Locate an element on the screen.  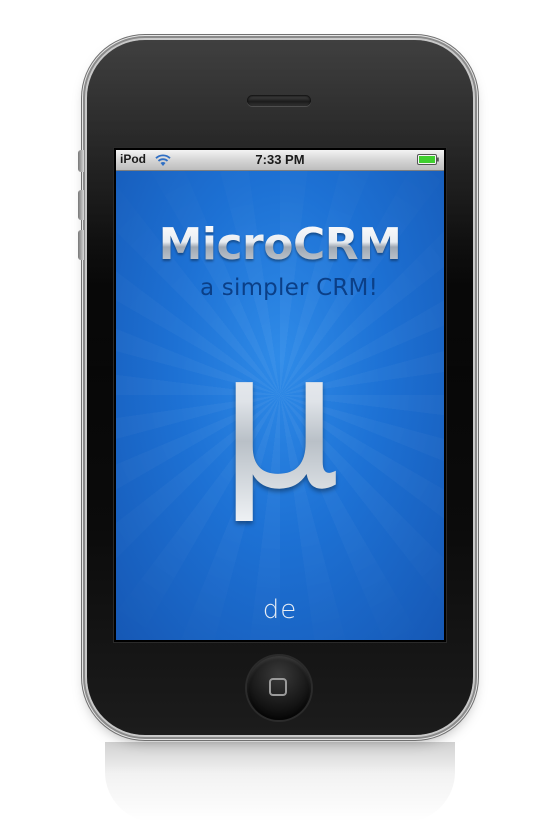
home-button is located at coordinates (279, 688).